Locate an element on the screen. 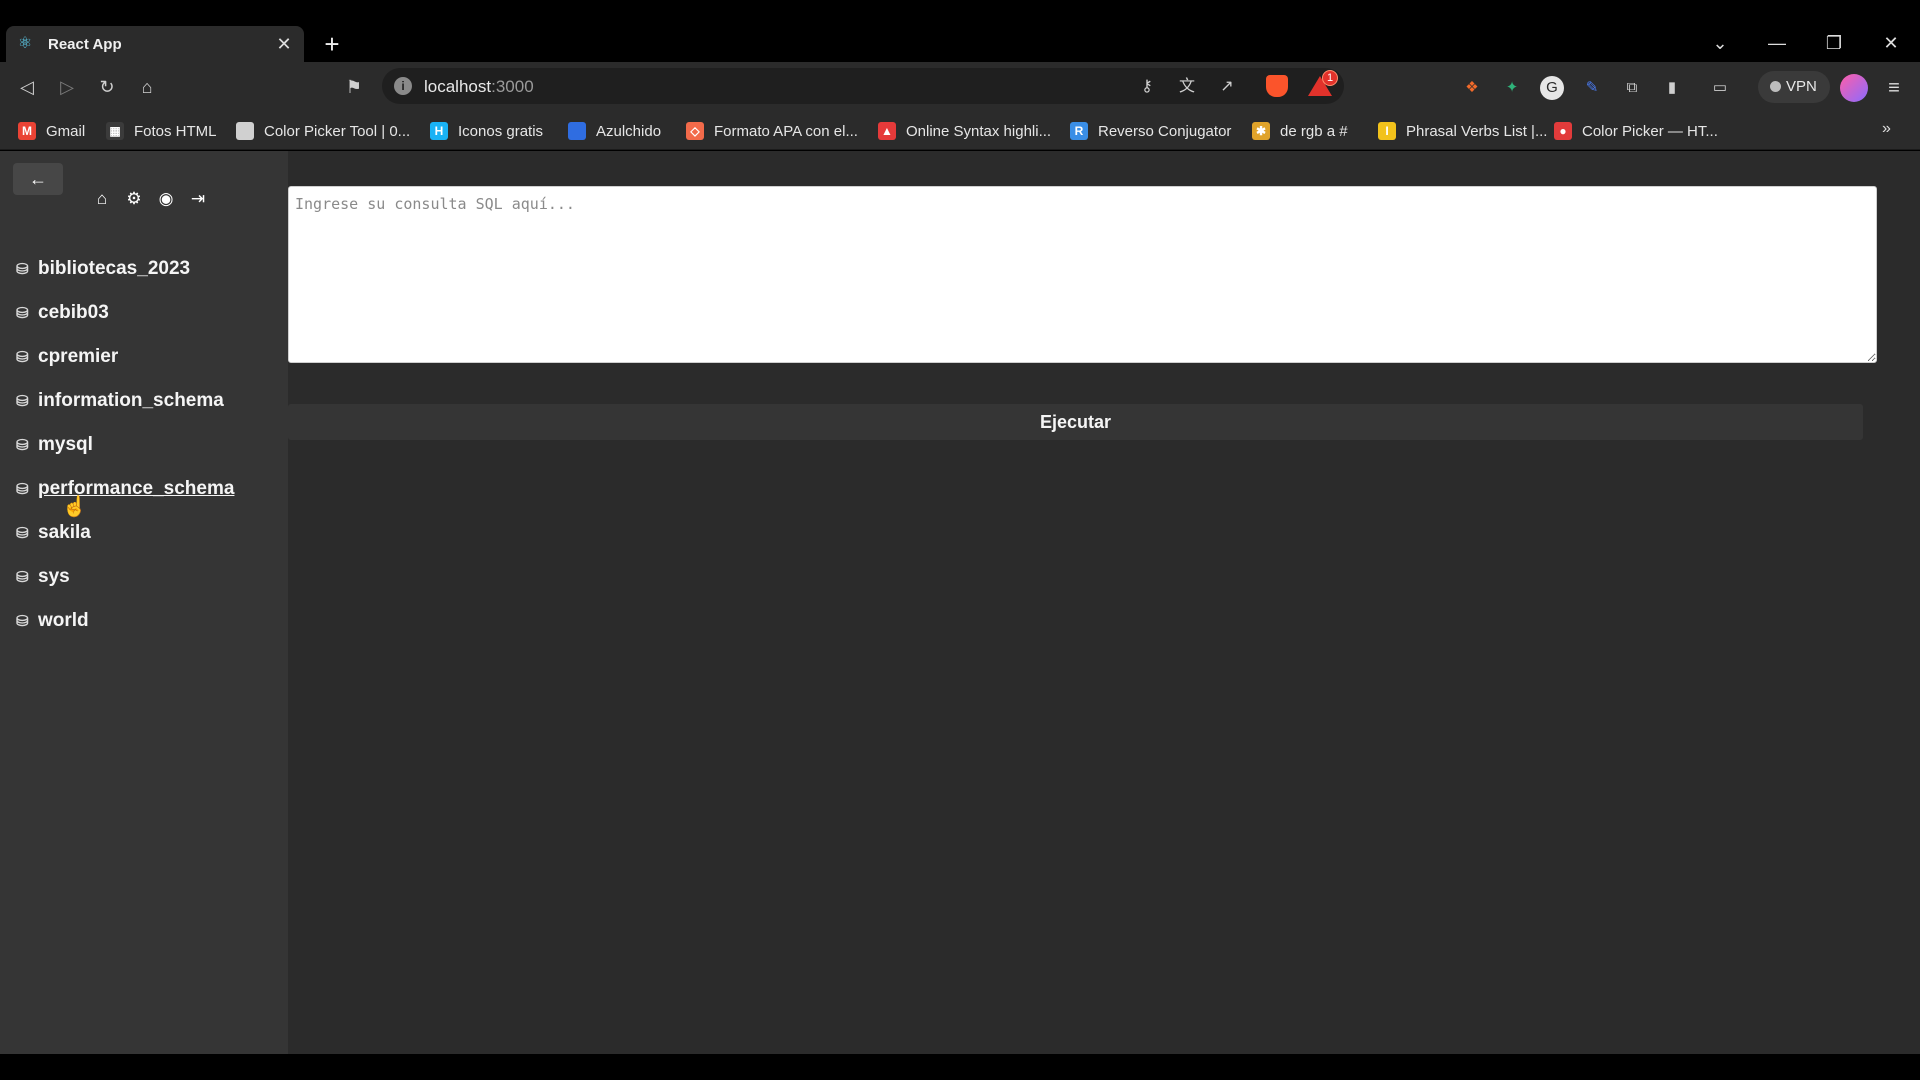 The image size is (1920, 1080). execute-button: Ejecutar is located at coordinates (1075, 422).